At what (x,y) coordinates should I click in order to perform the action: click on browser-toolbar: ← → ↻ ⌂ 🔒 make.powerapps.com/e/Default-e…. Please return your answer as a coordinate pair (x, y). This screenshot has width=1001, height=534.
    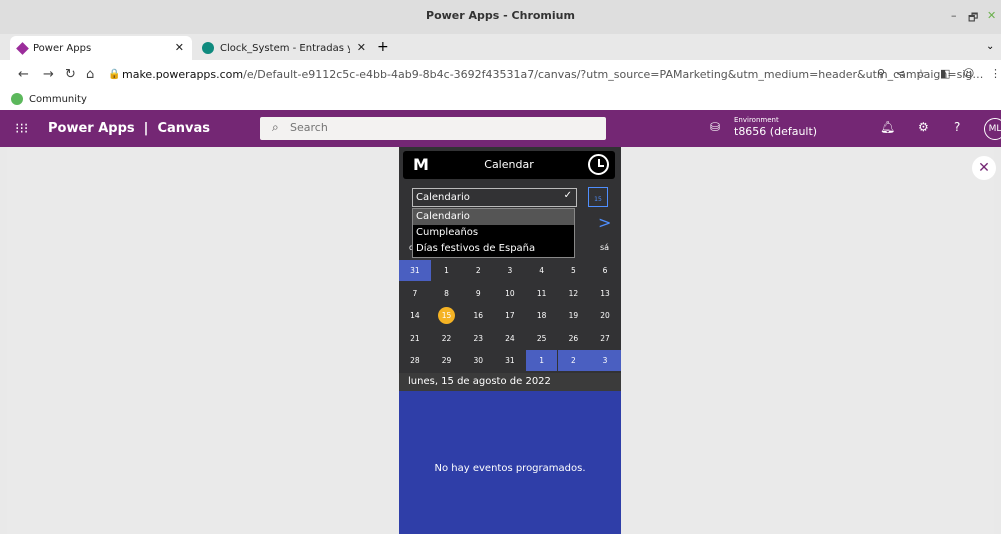
    Looking at the image, I should click on (500, 75).